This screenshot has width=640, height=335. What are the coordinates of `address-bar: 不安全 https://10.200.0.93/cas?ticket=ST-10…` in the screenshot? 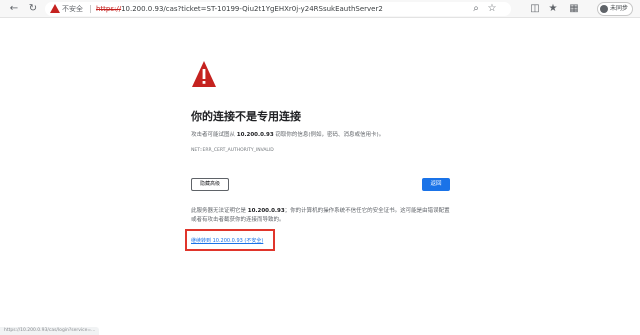 It's located at (278, 9).